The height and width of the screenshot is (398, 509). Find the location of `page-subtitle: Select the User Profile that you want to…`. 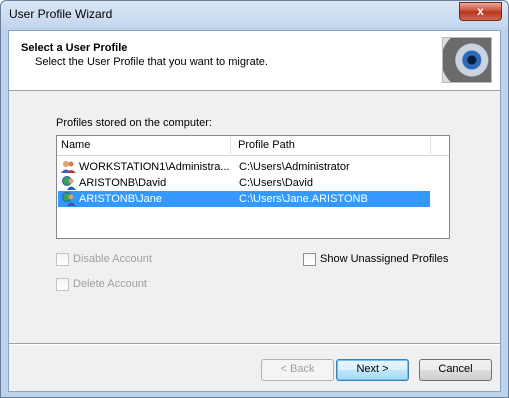

page-subtitle: Select the User Profile that you want to… is located at coordinates (151, 62).